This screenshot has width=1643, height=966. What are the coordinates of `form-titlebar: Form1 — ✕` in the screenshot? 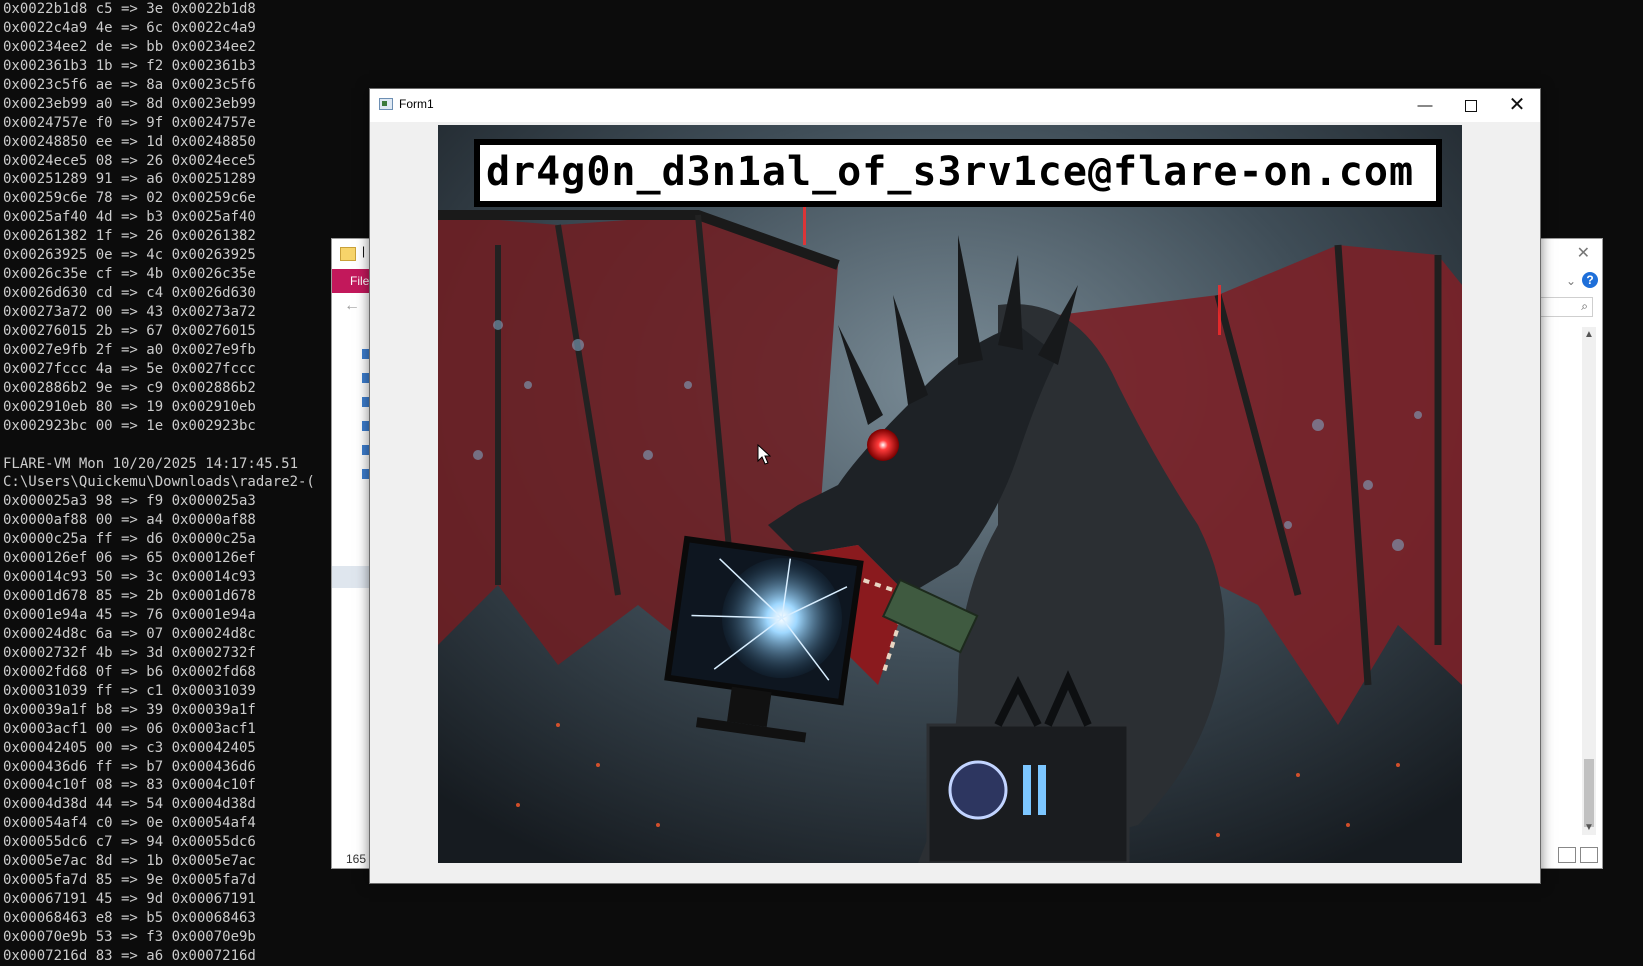 It's located at (955, 105).